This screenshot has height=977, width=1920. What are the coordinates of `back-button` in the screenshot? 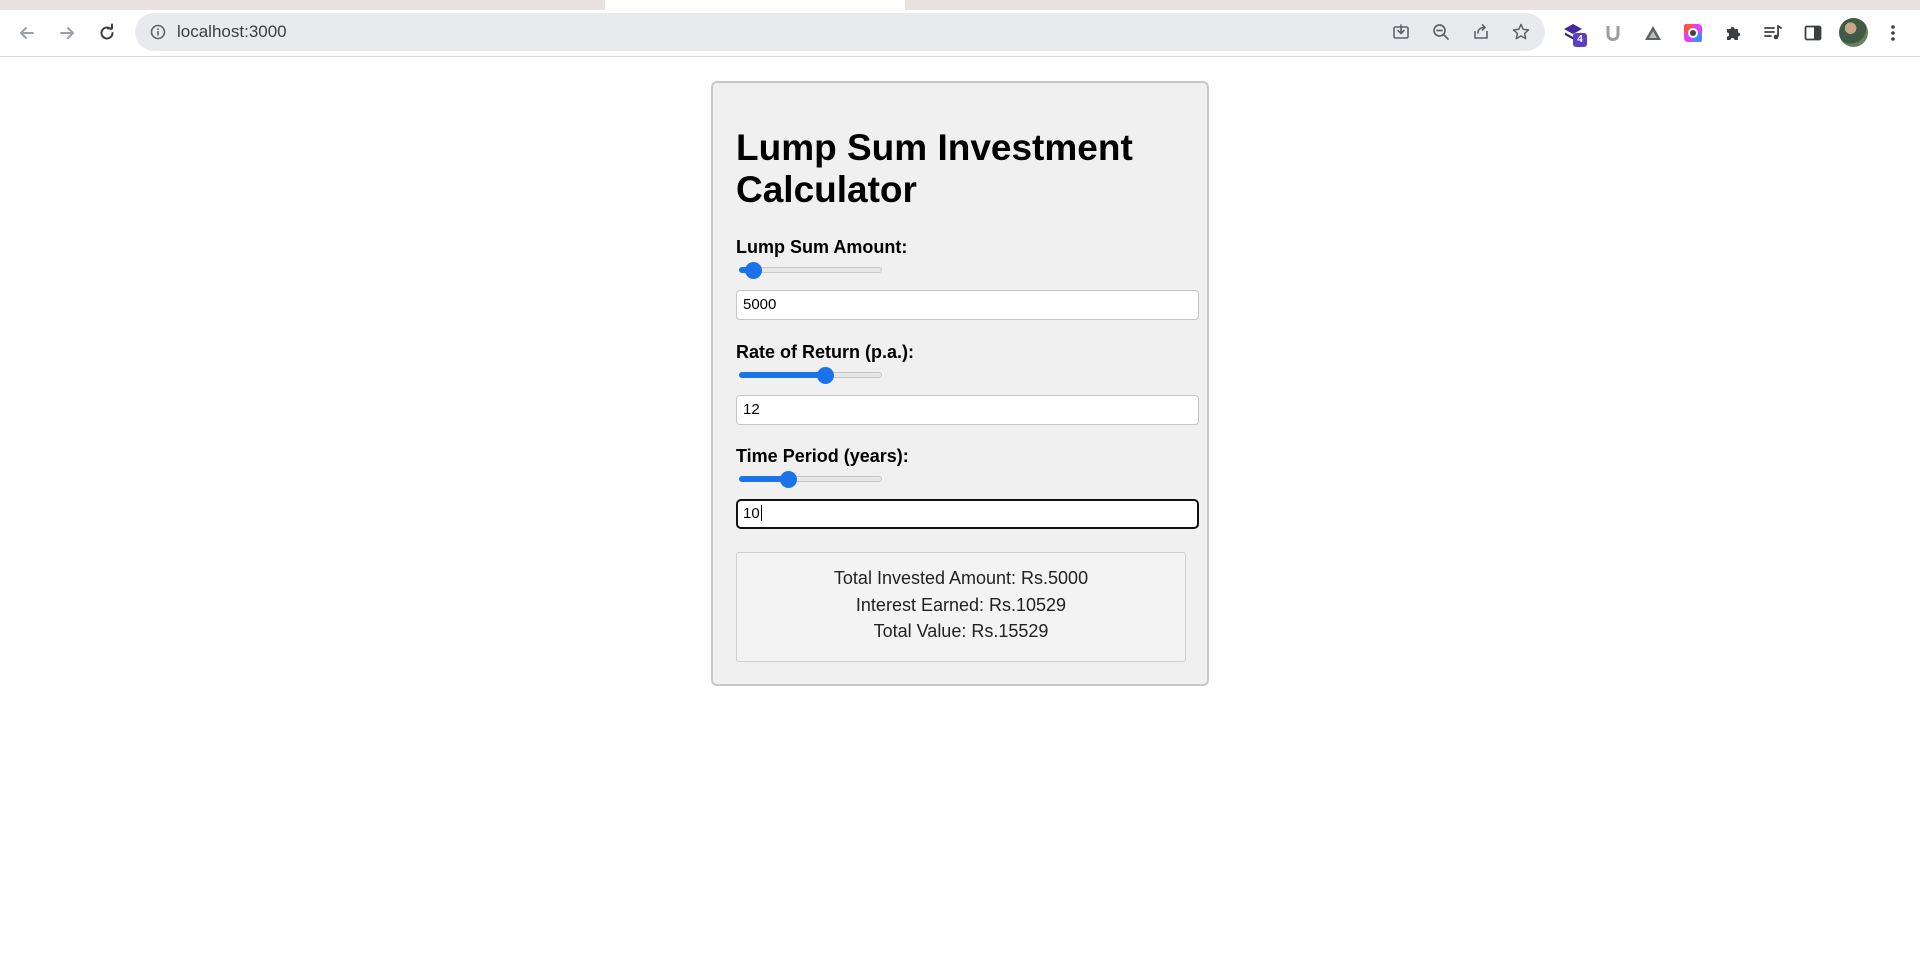 It's located at (27, 33).